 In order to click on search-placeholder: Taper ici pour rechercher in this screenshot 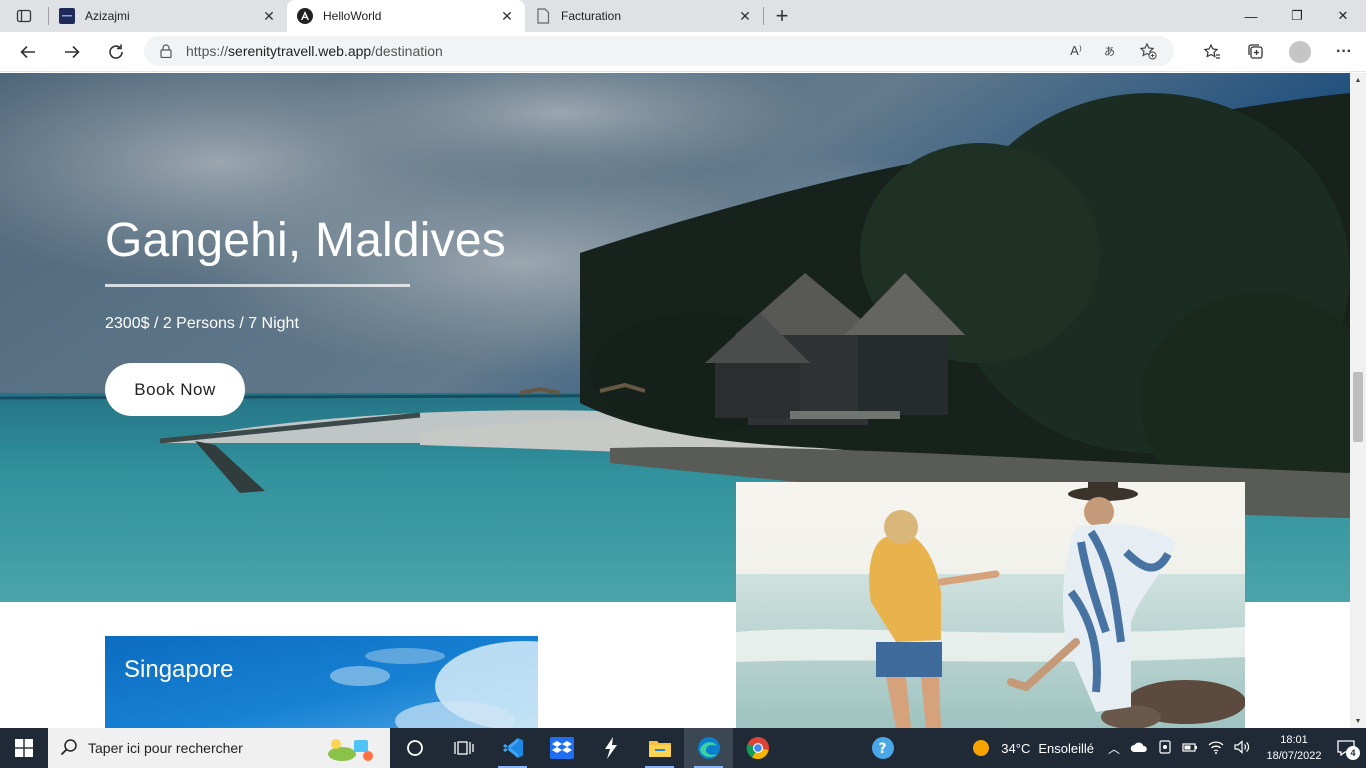, I will do `click(165, 748)`.